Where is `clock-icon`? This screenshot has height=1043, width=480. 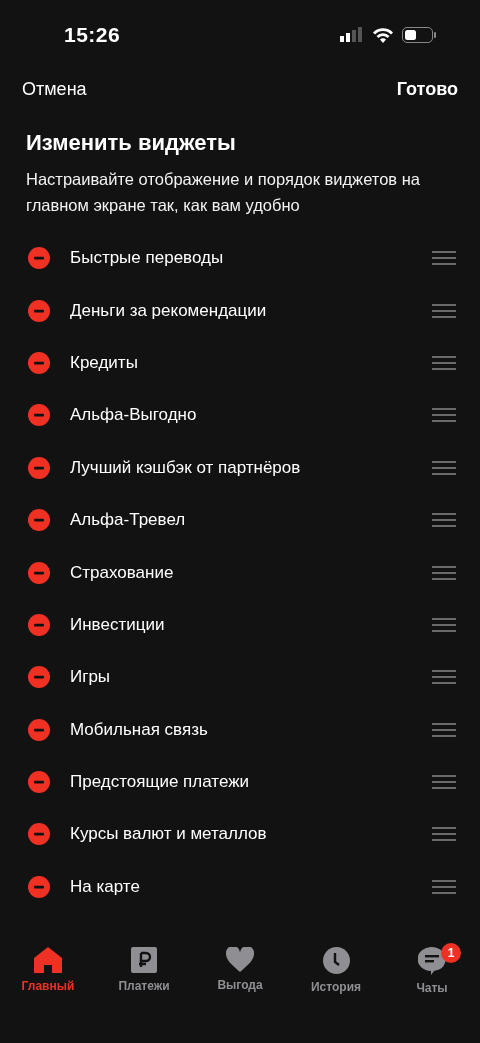
clock-icon is located at coordinates (336, 960).